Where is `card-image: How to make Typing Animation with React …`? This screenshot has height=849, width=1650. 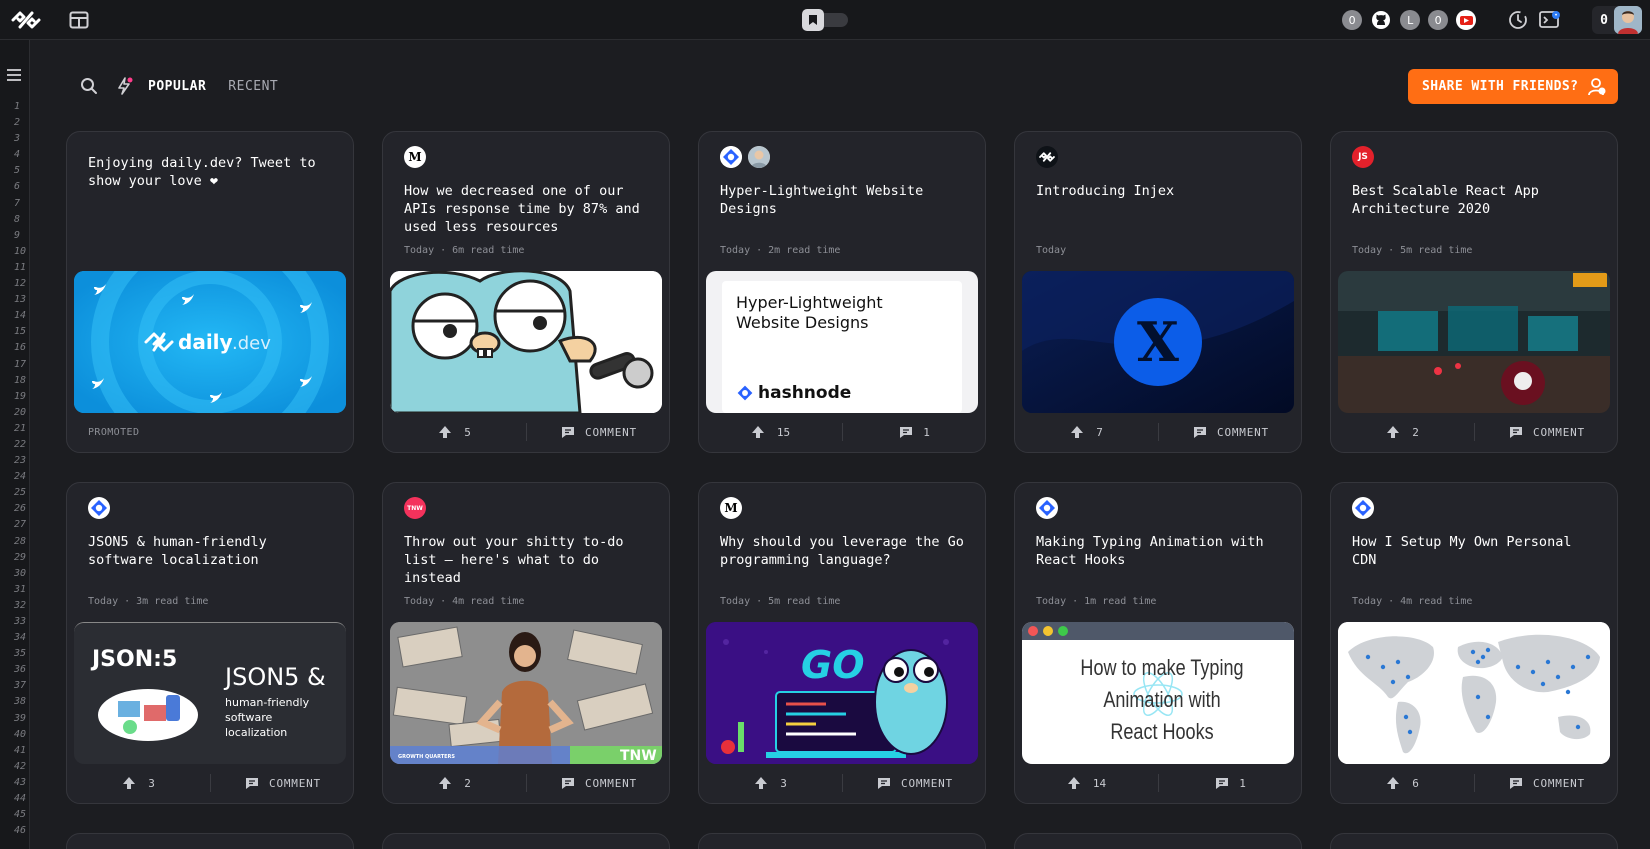 card-image: How to make Typing Animation with React … is located at coordinates (1158, 693).